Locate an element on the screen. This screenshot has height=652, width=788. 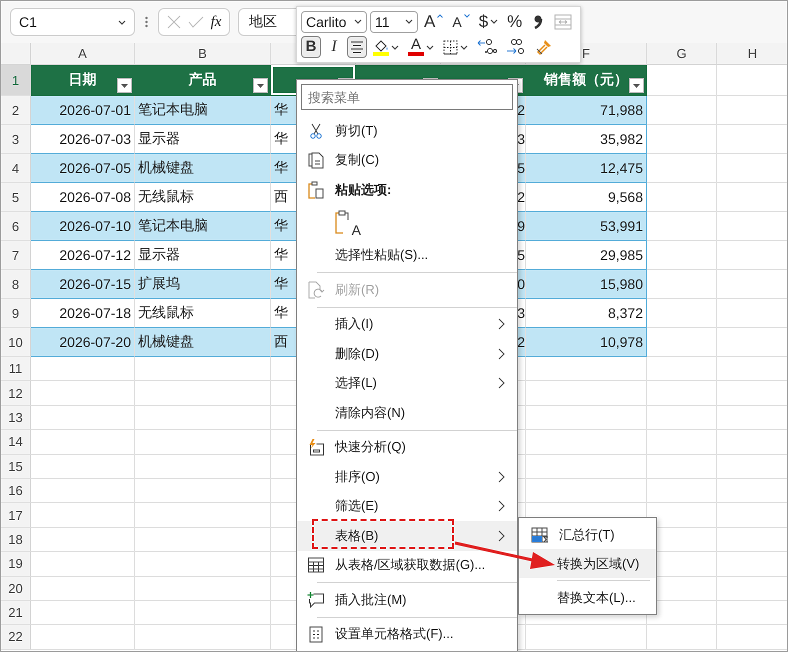
percent-button: % is located at coordinates (515, 21).